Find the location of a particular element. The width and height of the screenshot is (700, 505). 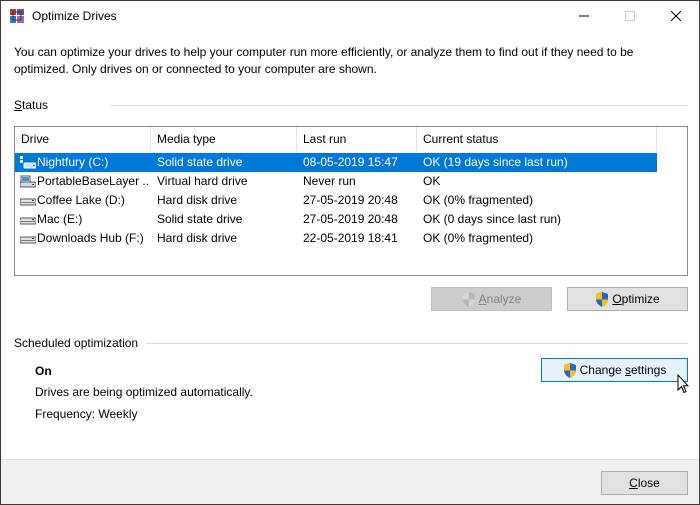

optimize-label: ptimize is located at coordinates (640, 299).